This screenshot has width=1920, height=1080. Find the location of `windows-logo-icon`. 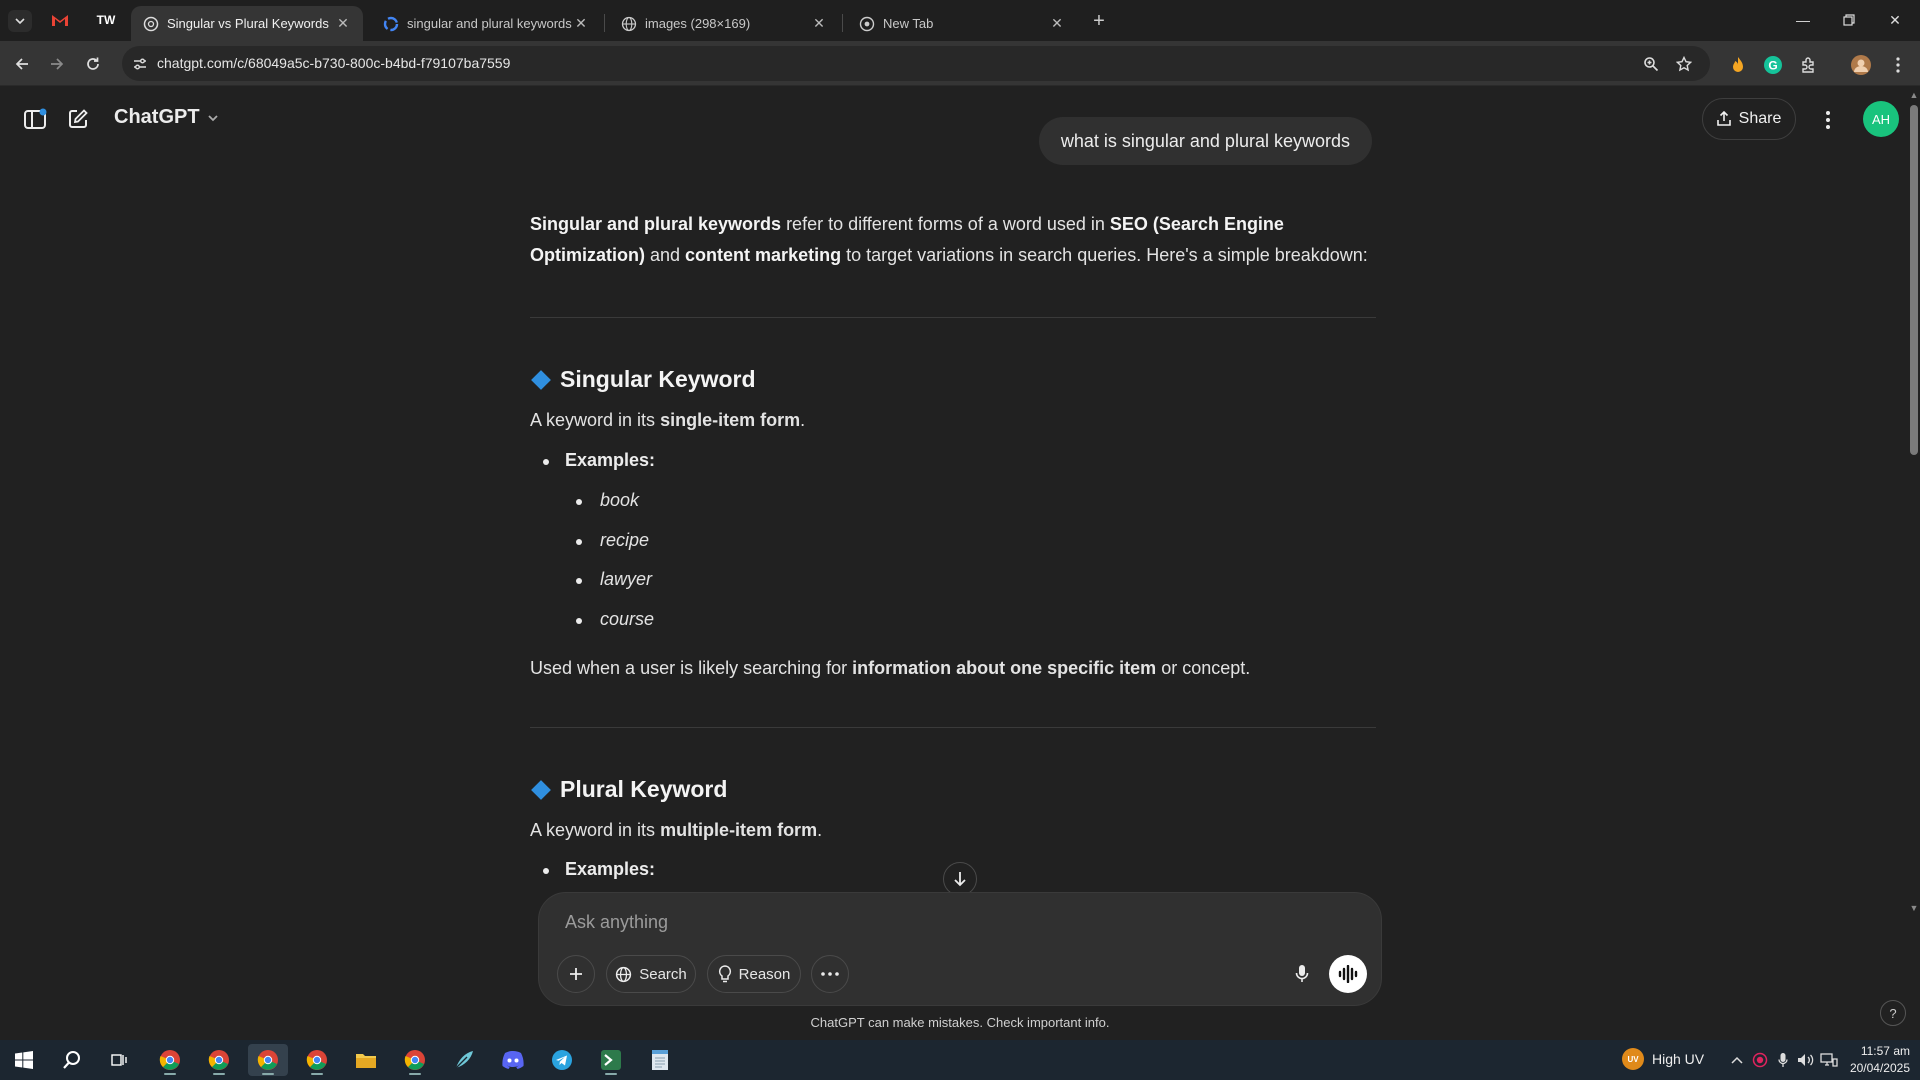

windows-logo-icon is located at coordinates (24, 1060).